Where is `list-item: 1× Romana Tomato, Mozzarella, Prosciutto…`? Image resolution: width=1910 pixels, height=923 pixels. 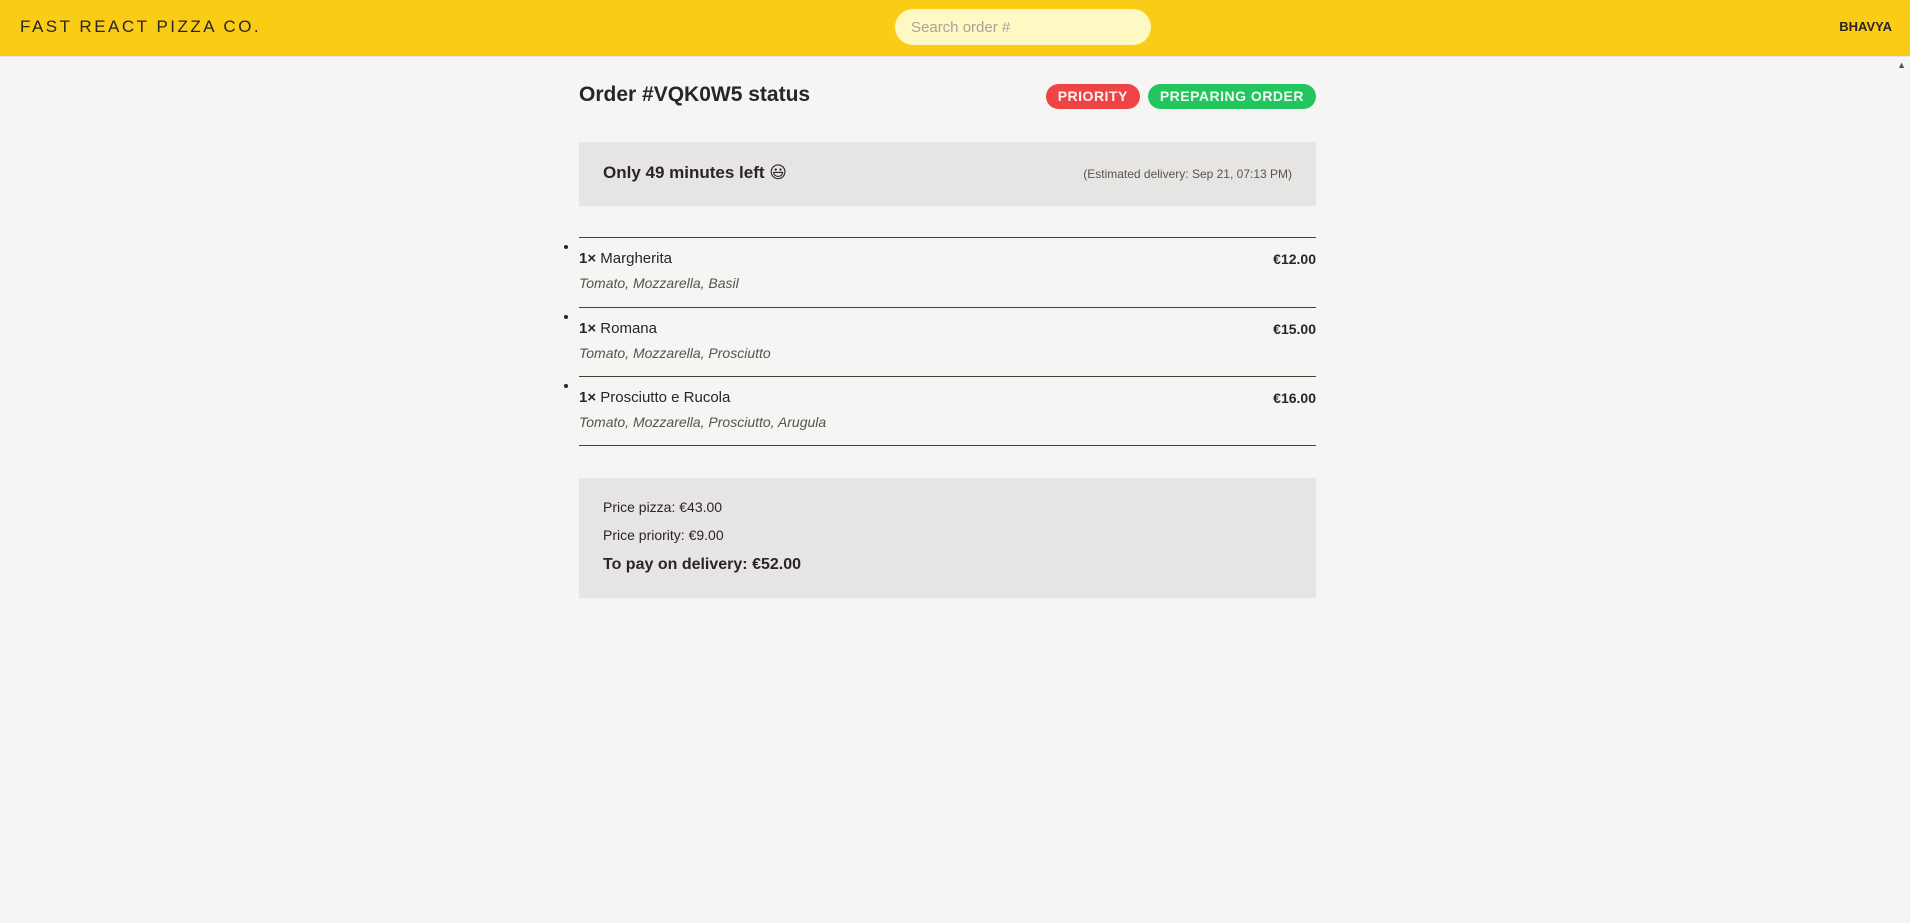
list-item: 1× Romana Tomato, Mozzarella, Prosciutto… is located at coordinates (947, 341).